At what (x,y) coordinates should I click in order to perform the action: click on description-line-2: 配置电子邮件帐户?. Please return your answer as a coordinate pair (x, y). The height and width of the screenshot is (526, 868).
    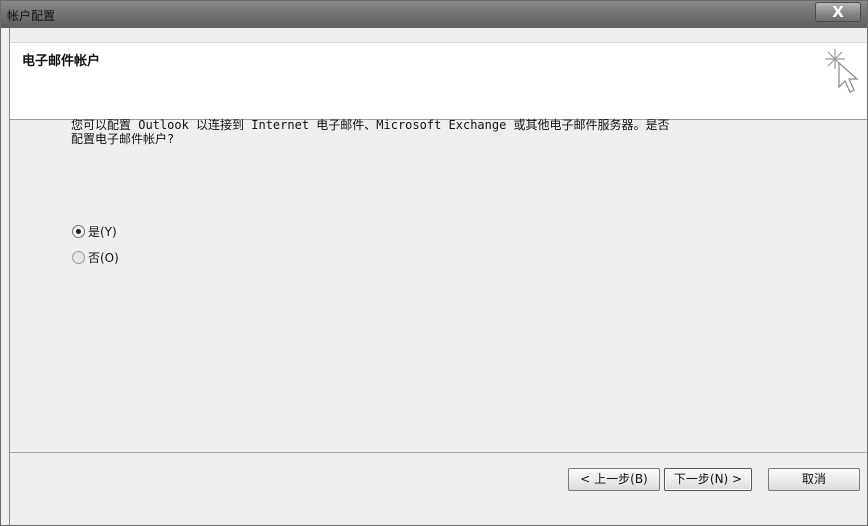
    Looking at the image, I should click on (123, 139).